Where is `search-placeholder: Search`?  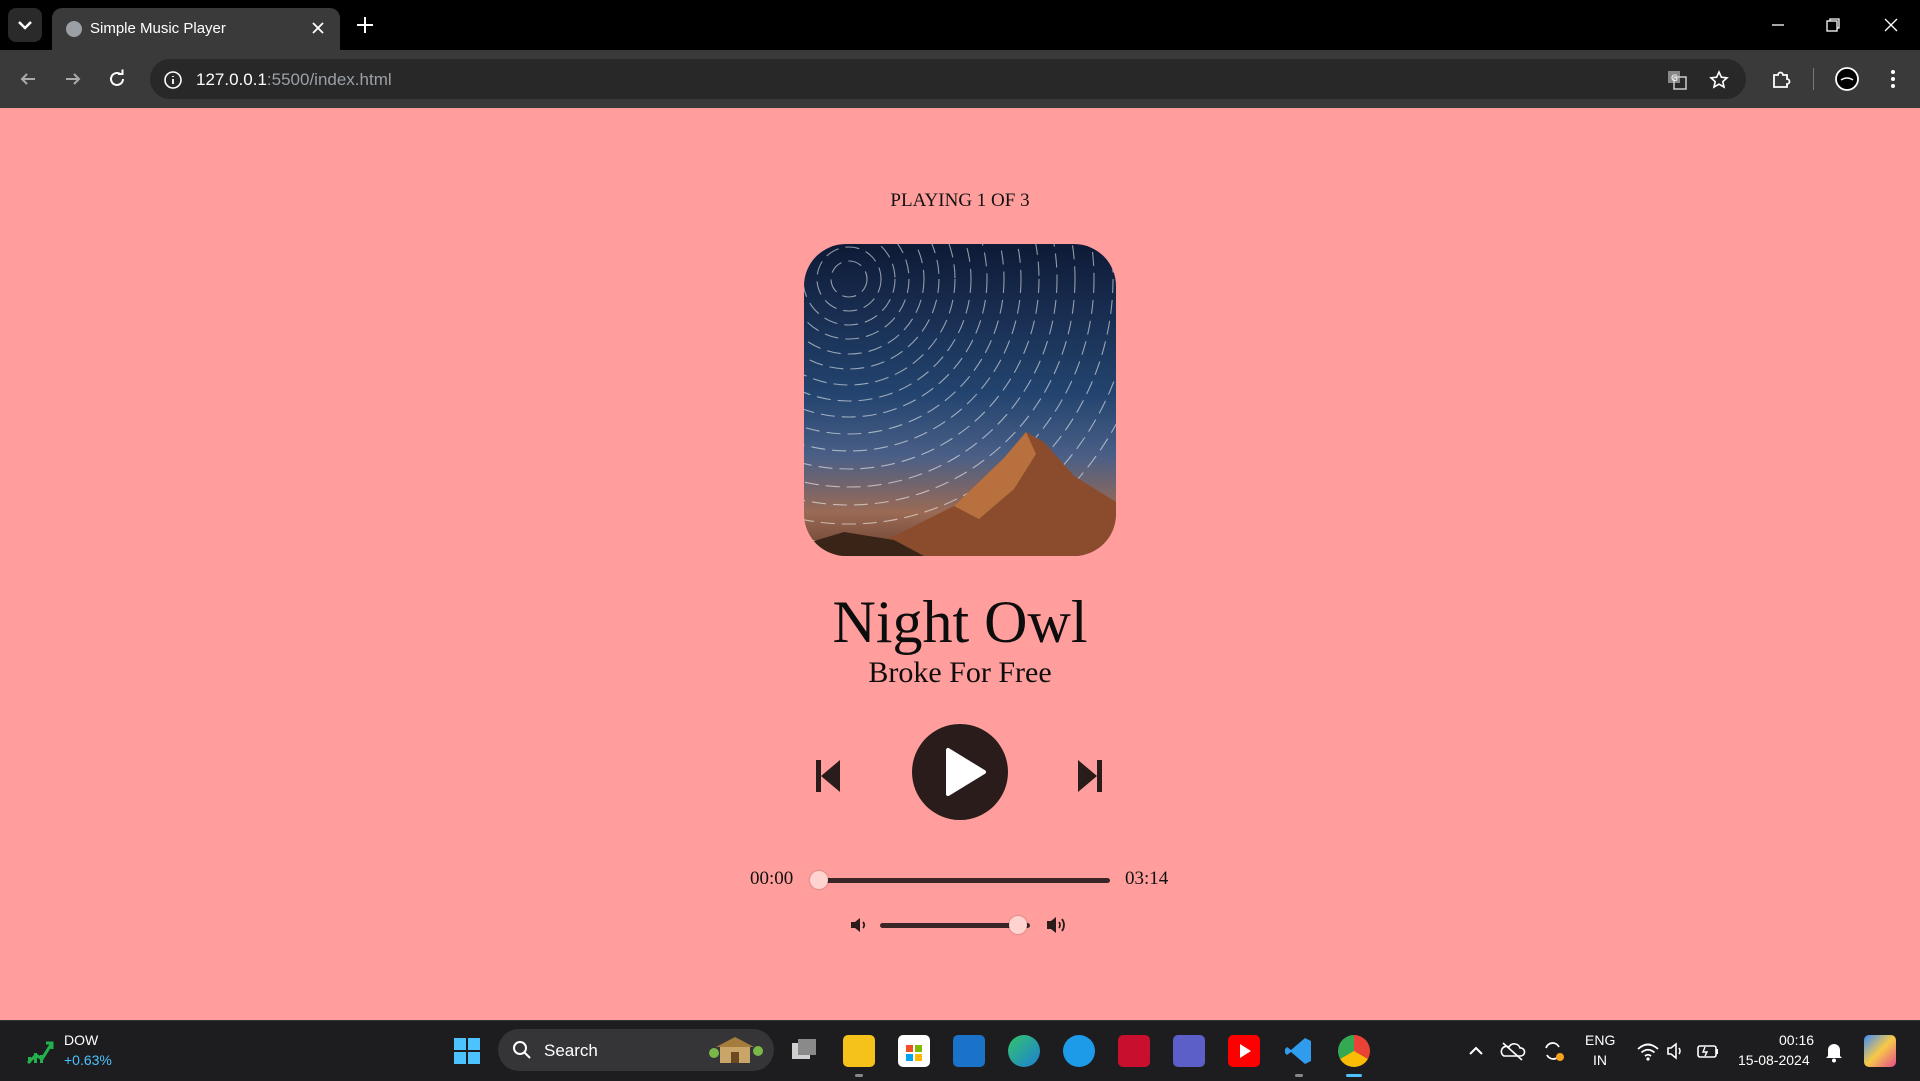
search-placeholder: Search is located at coordinates (571, 1050).